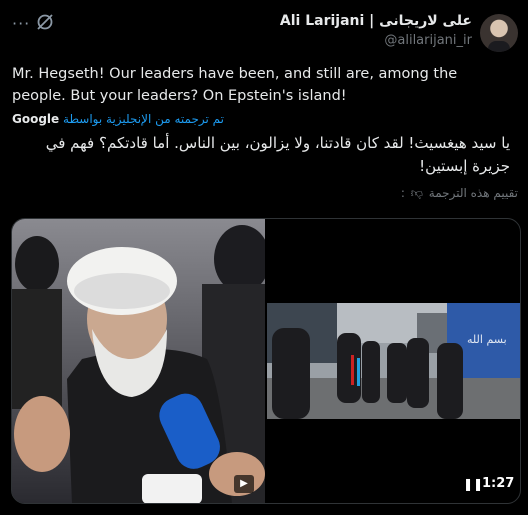  I want to click on user-handle: @alilarijani_ir, so click(428, 40).